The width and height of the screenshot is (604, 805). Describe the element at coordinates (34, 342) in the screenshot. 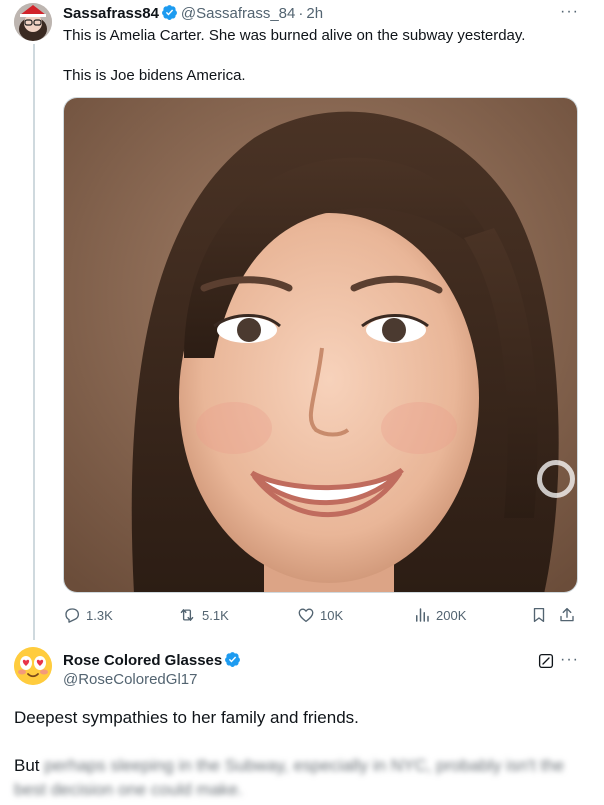

I see `thread-connector-line` at that location.